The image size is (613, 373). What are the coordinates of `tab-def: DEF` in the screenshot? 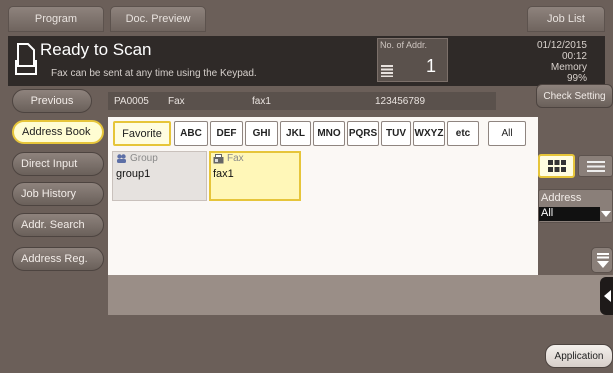 It's located at (226, 133).